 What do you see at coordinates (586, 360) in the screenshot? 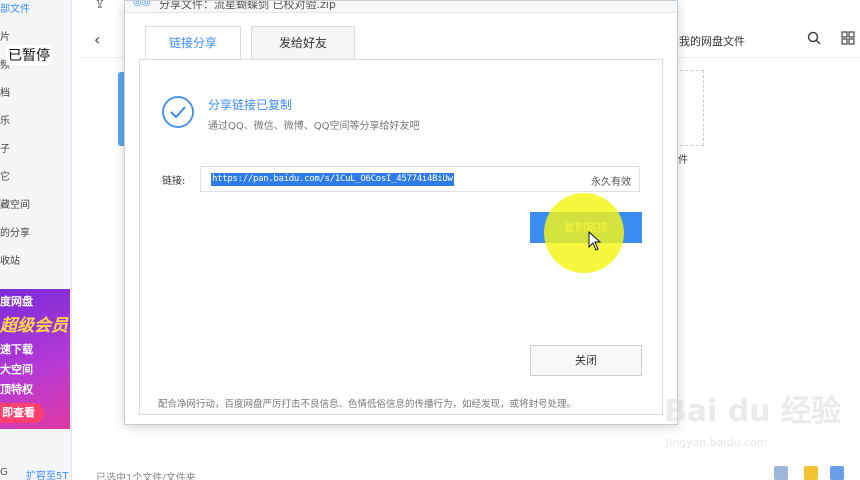
I see `close-button: 关闭` at bounding box center [586, 360].